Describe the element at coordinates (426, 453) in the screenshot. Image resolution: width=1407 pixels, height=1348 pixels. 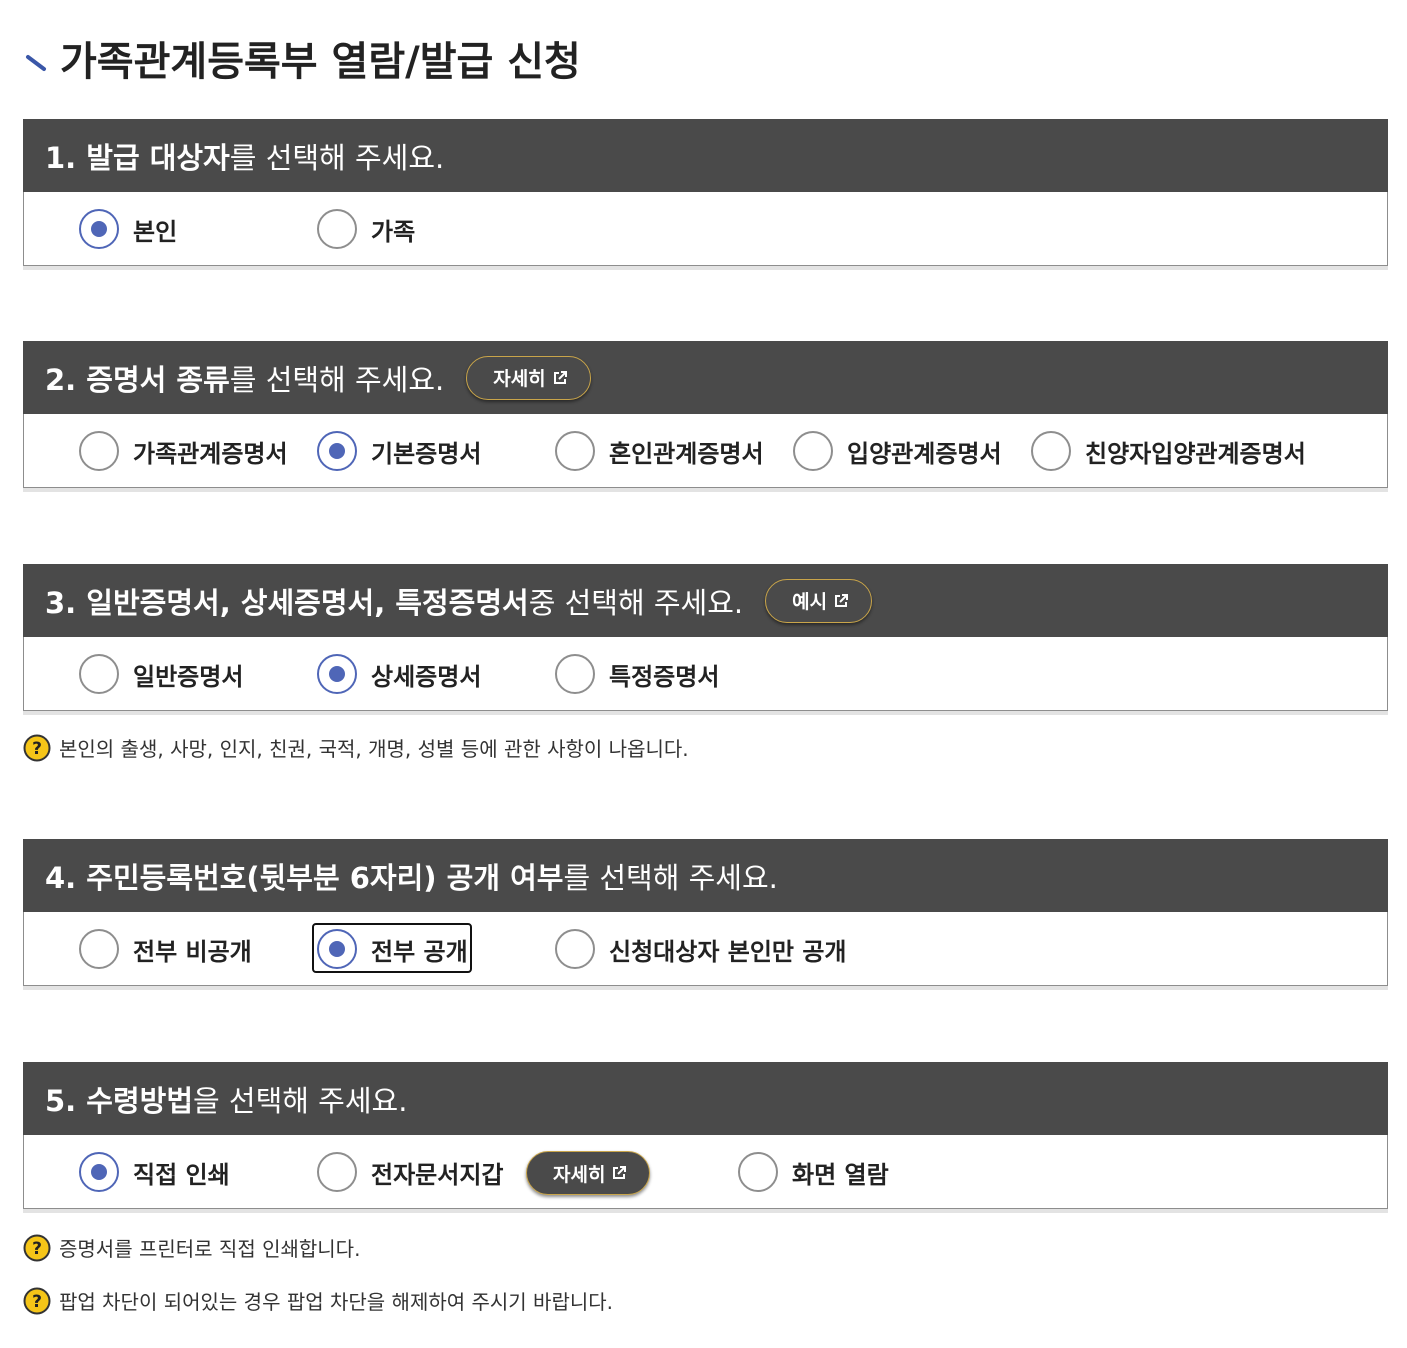
I see `radio-label: 기본증명서` at that location.